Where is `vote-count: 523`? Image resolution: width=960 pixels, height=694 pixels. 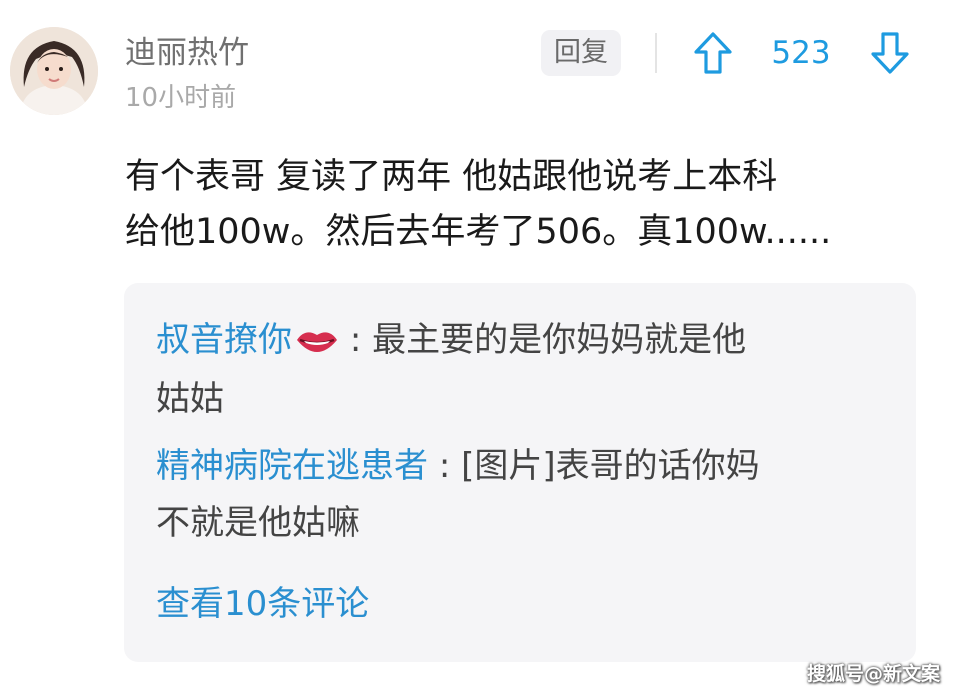
vote-count: 523 is located at coordinates (801, 53).